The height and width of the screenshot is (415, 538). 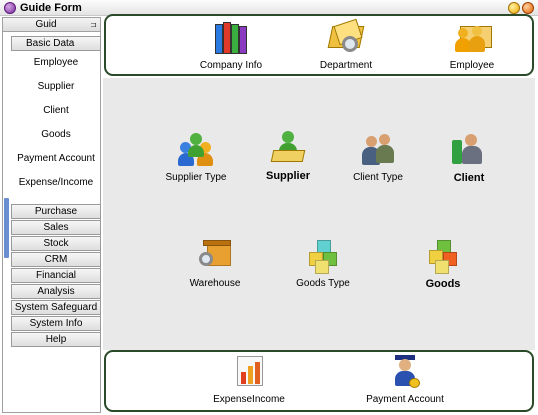 I want to click on cubes-icon, so click(x=323, y=256).